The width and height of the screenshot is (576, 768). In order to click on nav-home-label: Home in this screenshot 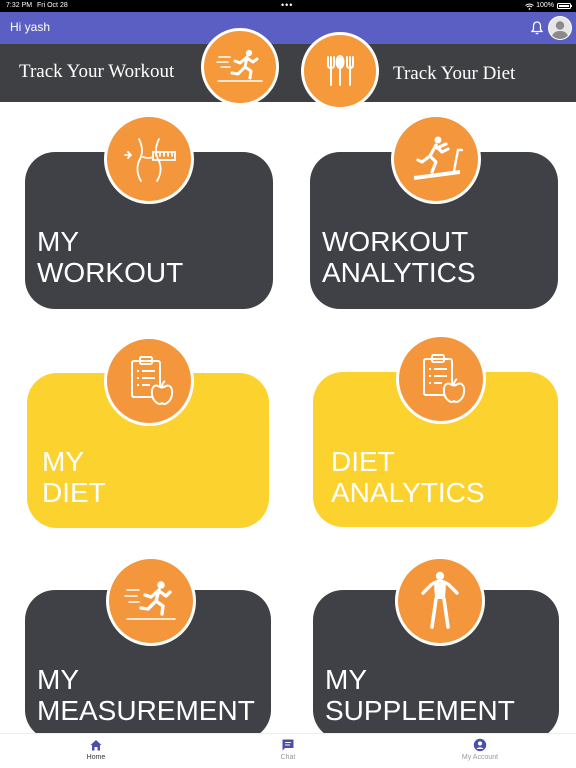, I will do `click(96, 757)`.